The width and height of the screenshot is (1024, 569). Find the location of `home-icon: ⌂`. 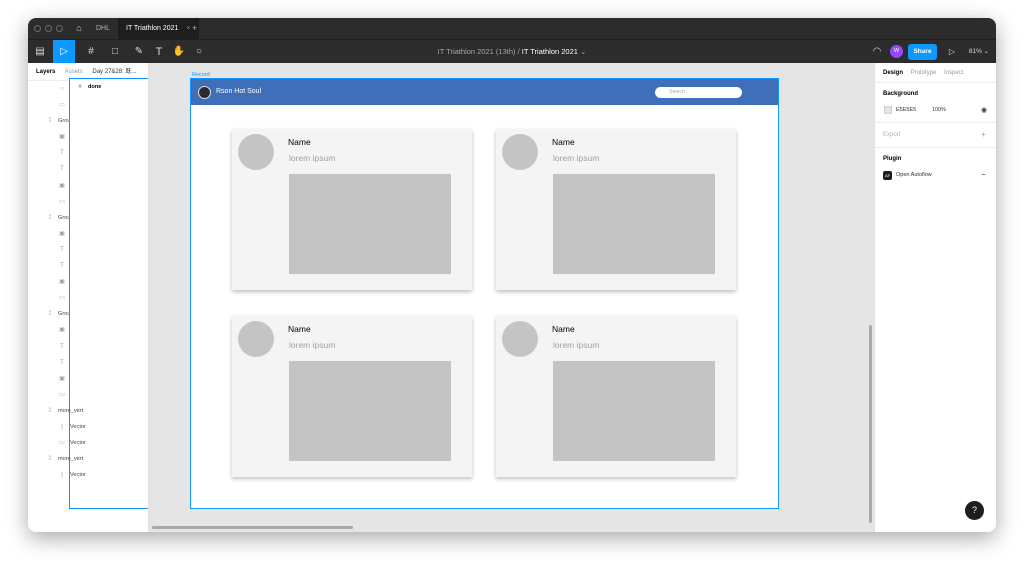

home-icon: ⌂ is located at coordinates (79, 28).